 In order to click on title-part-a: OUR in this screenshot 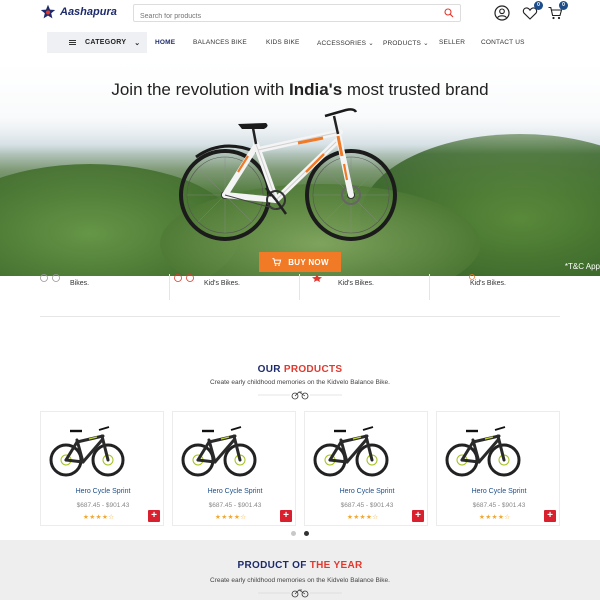, I will do `click(270, 369)`.